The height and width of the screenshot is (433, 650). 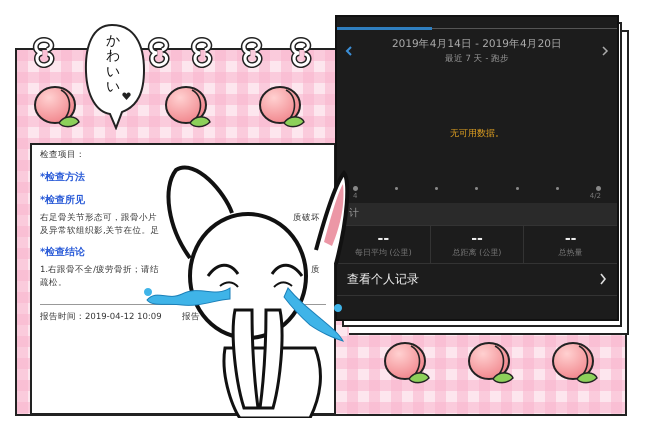 What do you see at coordinates (63, 201) in the screenshot?
I see `section-heading: *检查所见` at bounding box center [63, 201].